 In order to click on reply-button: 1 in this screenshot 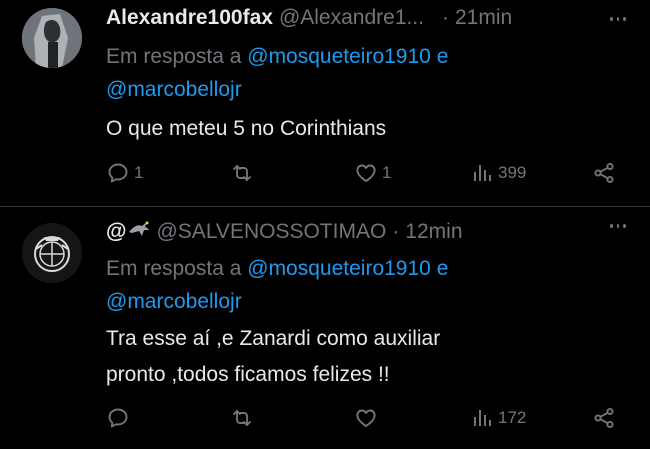, I will do `click(124, 173)`.